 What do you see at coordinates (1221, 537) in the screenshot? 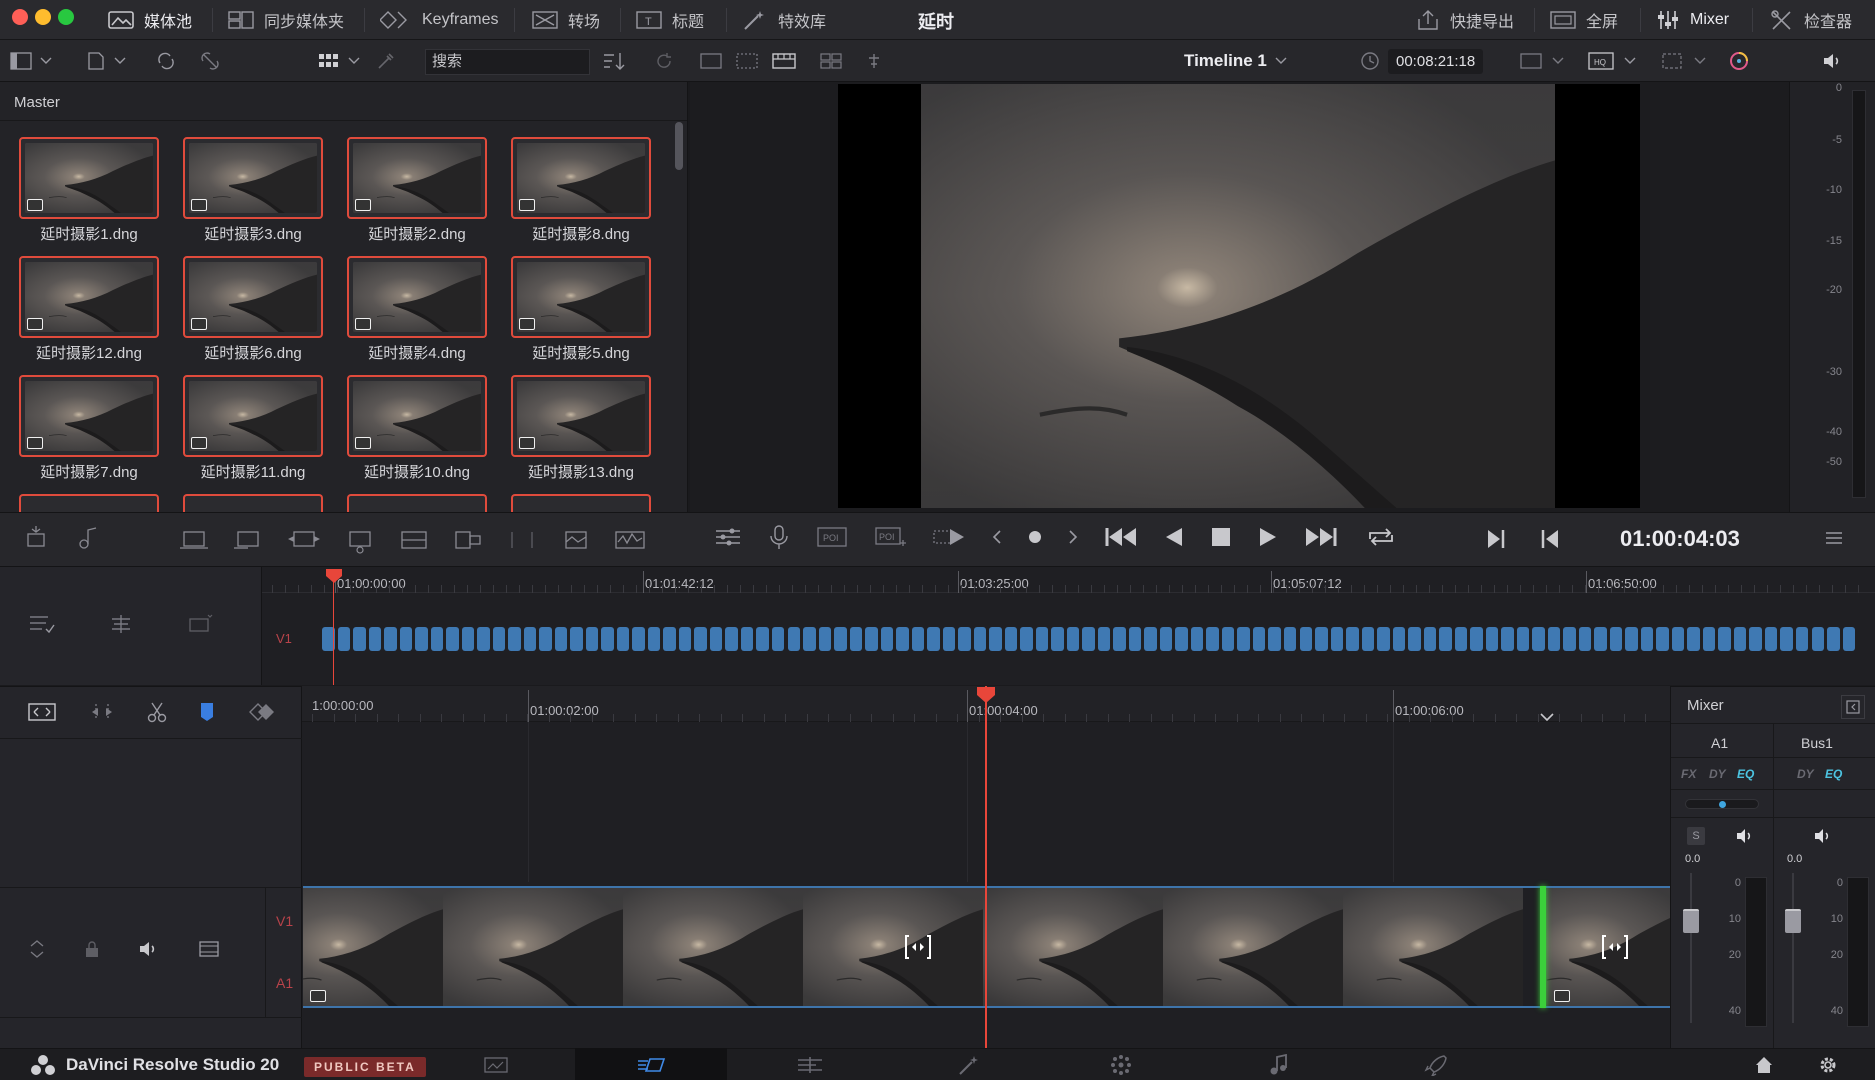
I see `stop-icon` at bounding box center [1221, 537].